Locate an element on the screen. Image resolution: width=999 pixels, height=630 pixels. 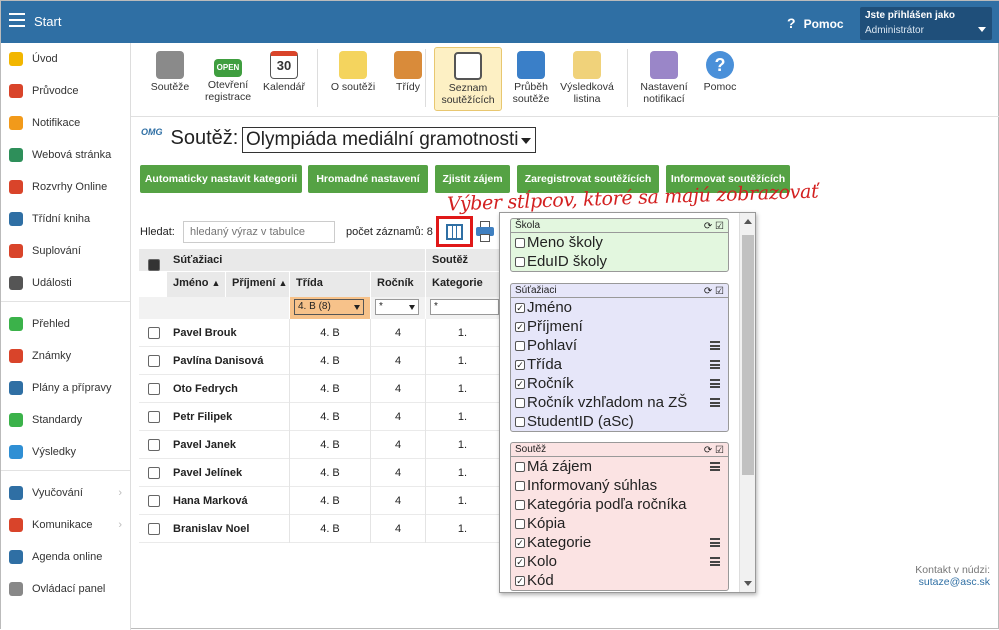
column-option: ✓ Třída is located at coordinates (619, 364).